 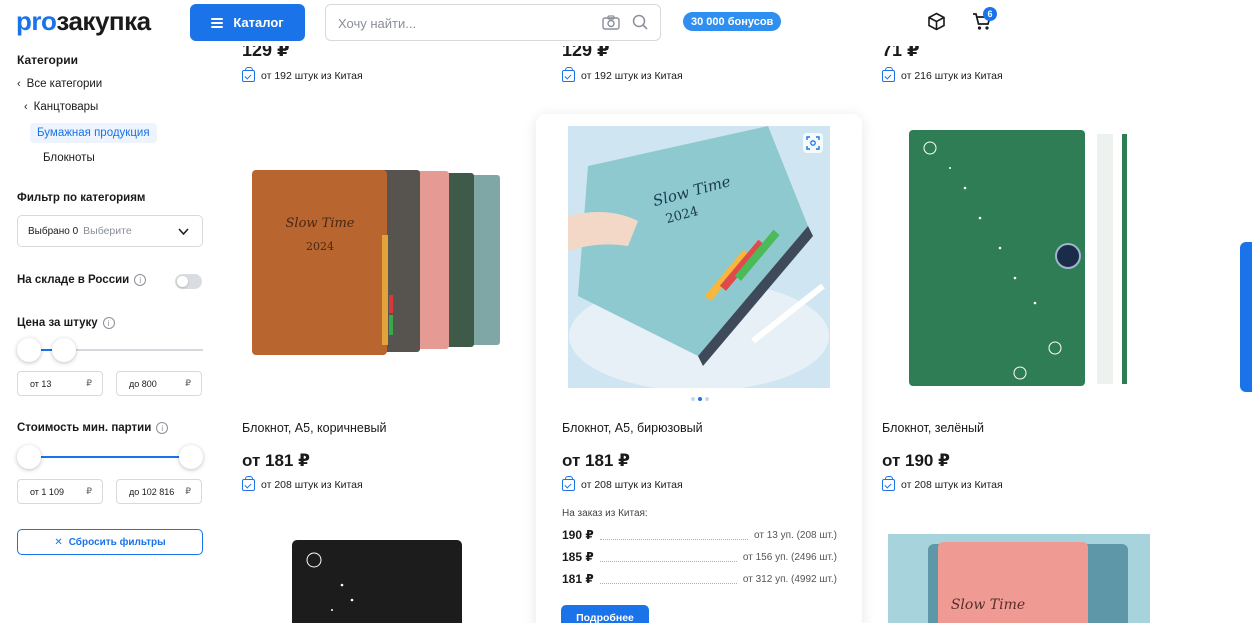 I want to click on select-placeholder: Выберите, so click(x=107, y=231).